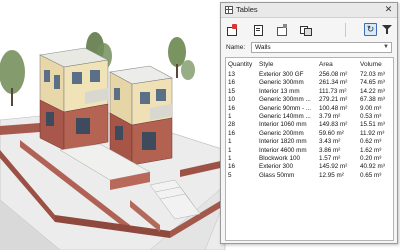  What do you see at coordinates (281, 133) in the screenshot?
I see `cell-style: Generic 200mm` at bounding box center [281, 133].